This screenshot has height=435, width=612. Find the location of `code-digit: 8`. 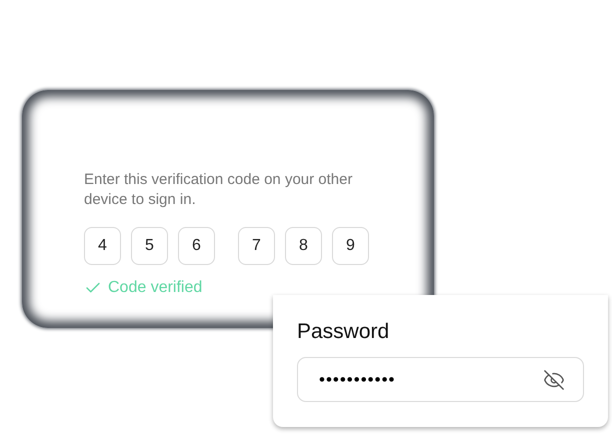

code-digit: 8 is located at coordinates (303, 246).